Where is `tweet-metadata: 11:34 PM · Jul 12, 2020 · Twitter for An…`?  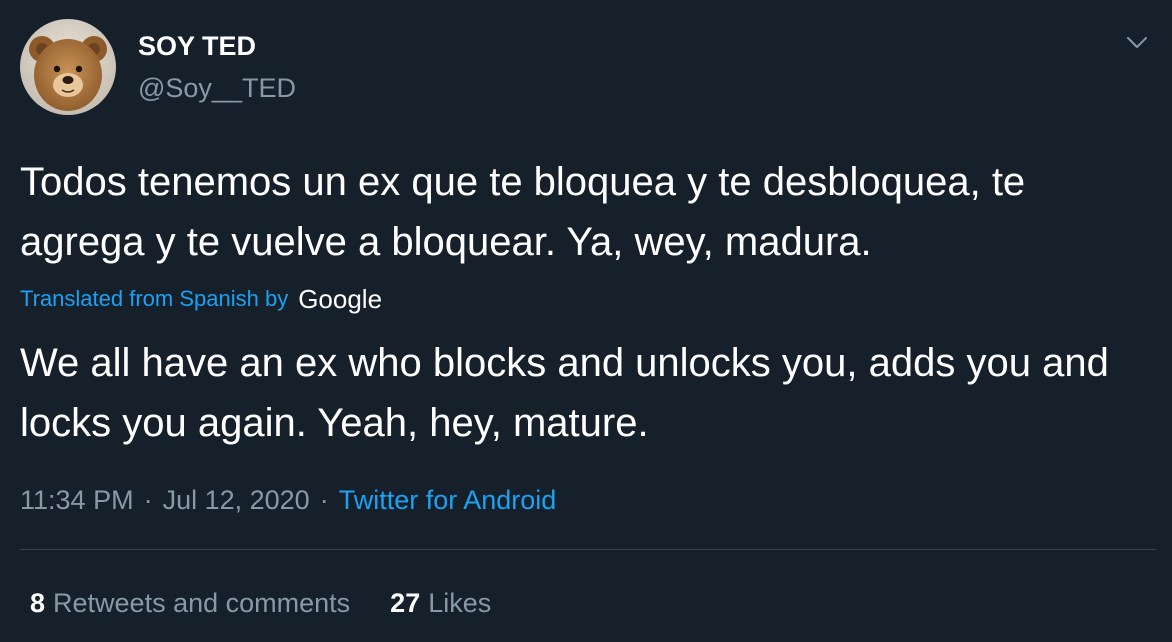
tweet-metadata: 11:34 PM · Jul 12, 2020 · Twitter for An… is located at coordinates (288, 500).